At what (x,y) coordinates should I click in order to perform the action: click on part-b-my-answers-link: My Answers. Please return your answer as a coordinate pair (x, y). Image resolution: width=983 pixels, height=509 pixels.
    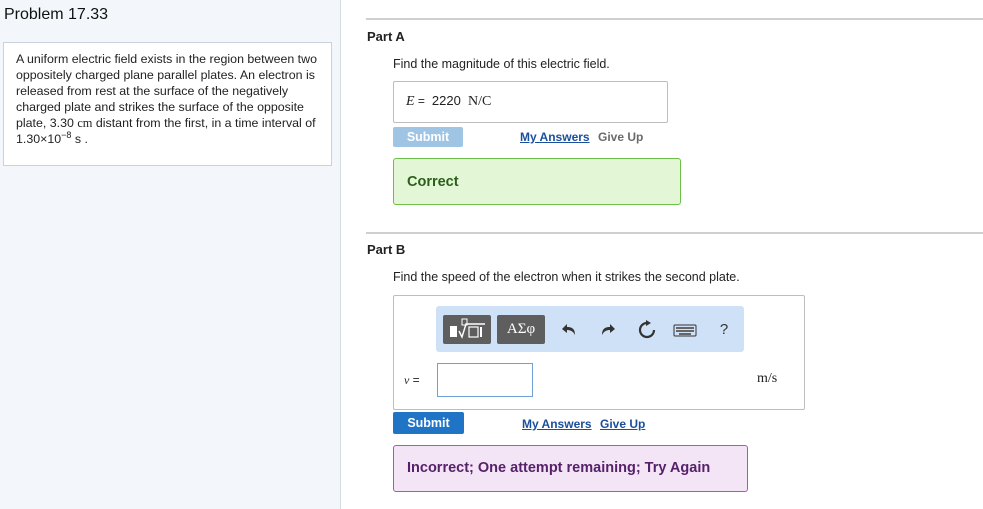
    Looking at the image, I should click on (557, 424).